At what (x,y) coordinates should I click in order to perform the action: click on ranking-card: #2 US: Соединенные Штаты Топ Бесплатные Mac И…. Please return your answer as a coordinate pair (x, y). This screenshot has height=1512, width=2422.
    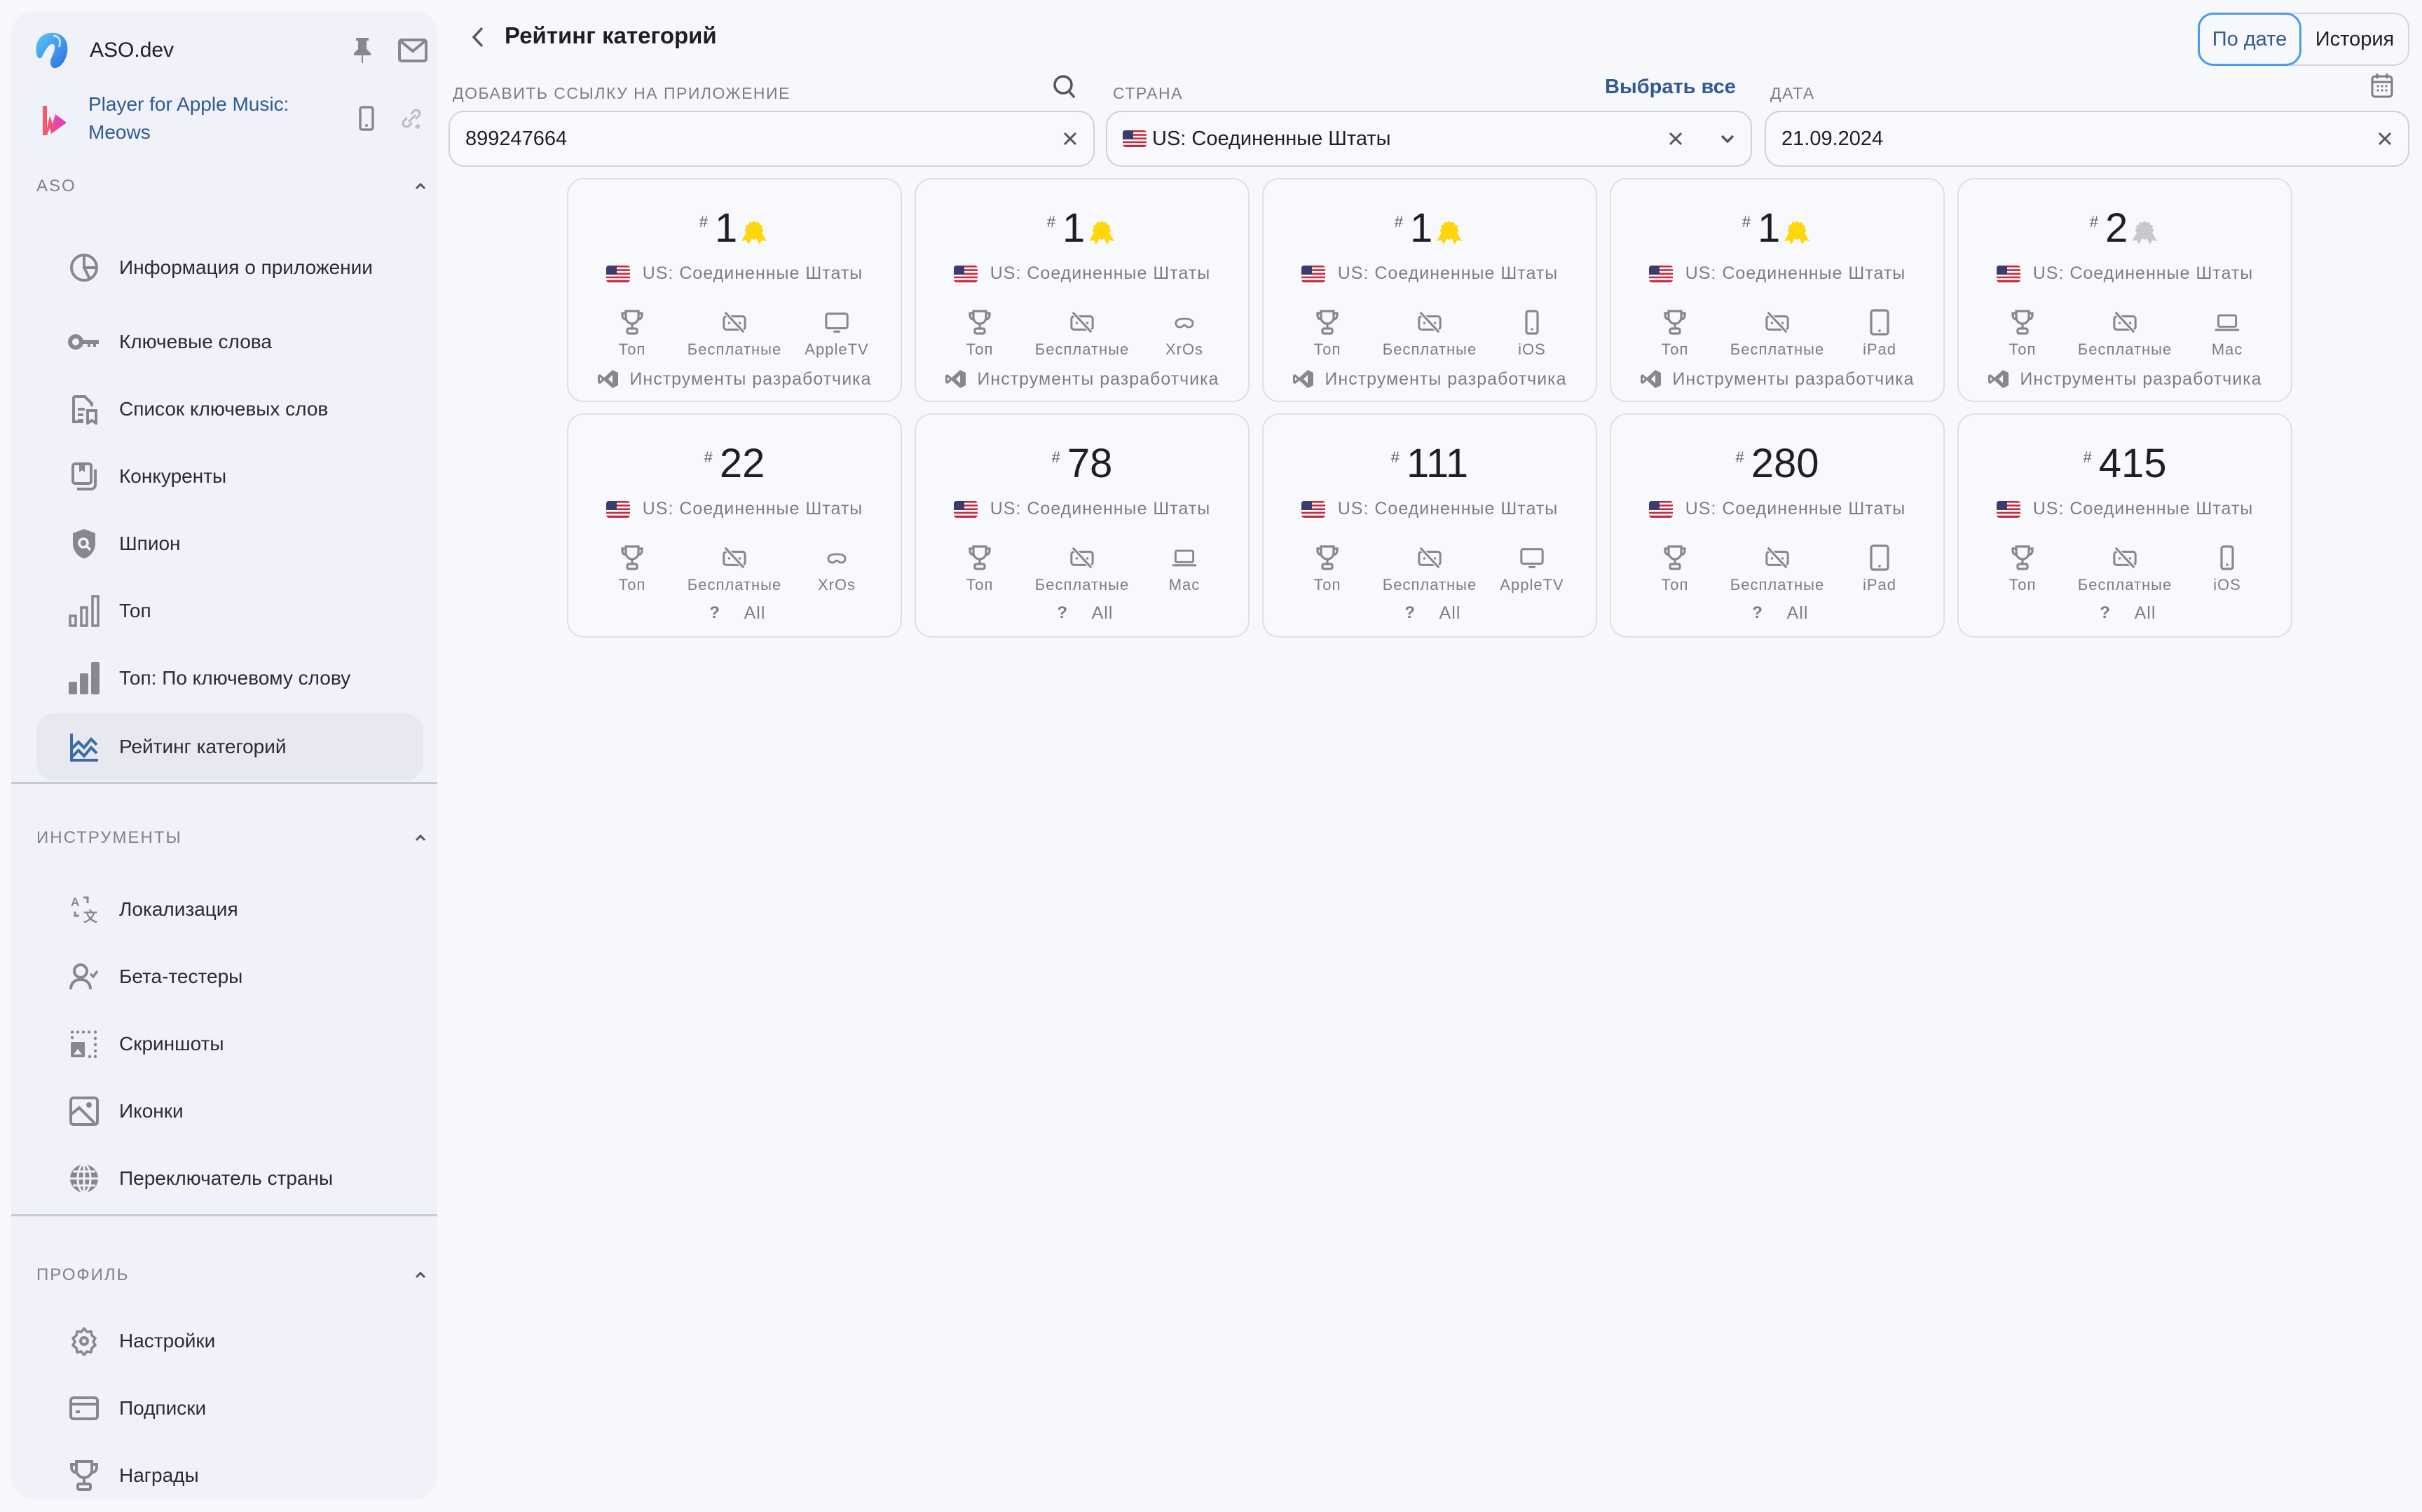
    Looking at the image, I should click on (2124, 290).